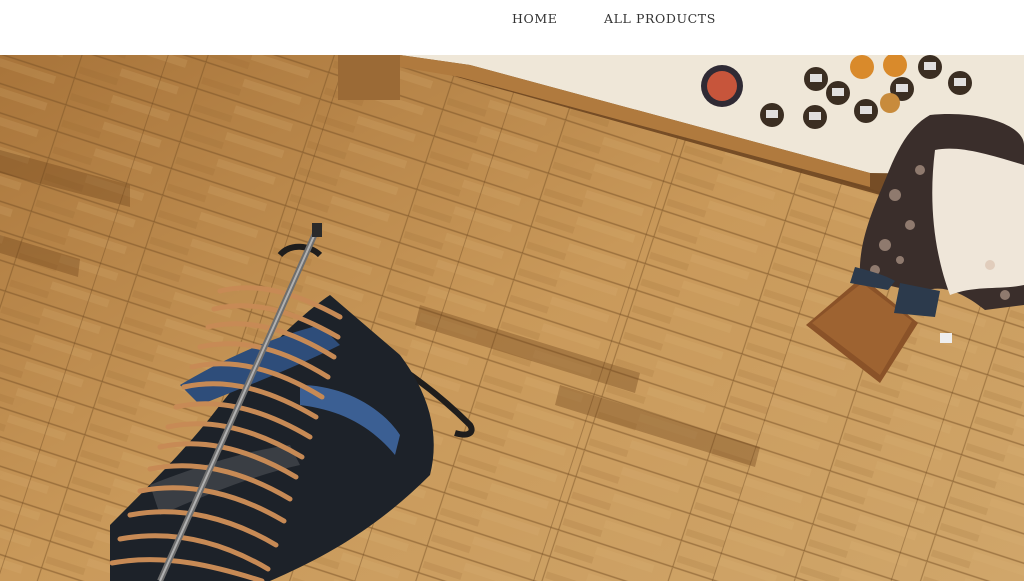 The width and height of the screenshot is (1024, 581). What do you see at coordinates (512, 27) in the screenshot?
I see `top-navigation: HOME ALL PRODUCTS` at bounding box center [512, 27].